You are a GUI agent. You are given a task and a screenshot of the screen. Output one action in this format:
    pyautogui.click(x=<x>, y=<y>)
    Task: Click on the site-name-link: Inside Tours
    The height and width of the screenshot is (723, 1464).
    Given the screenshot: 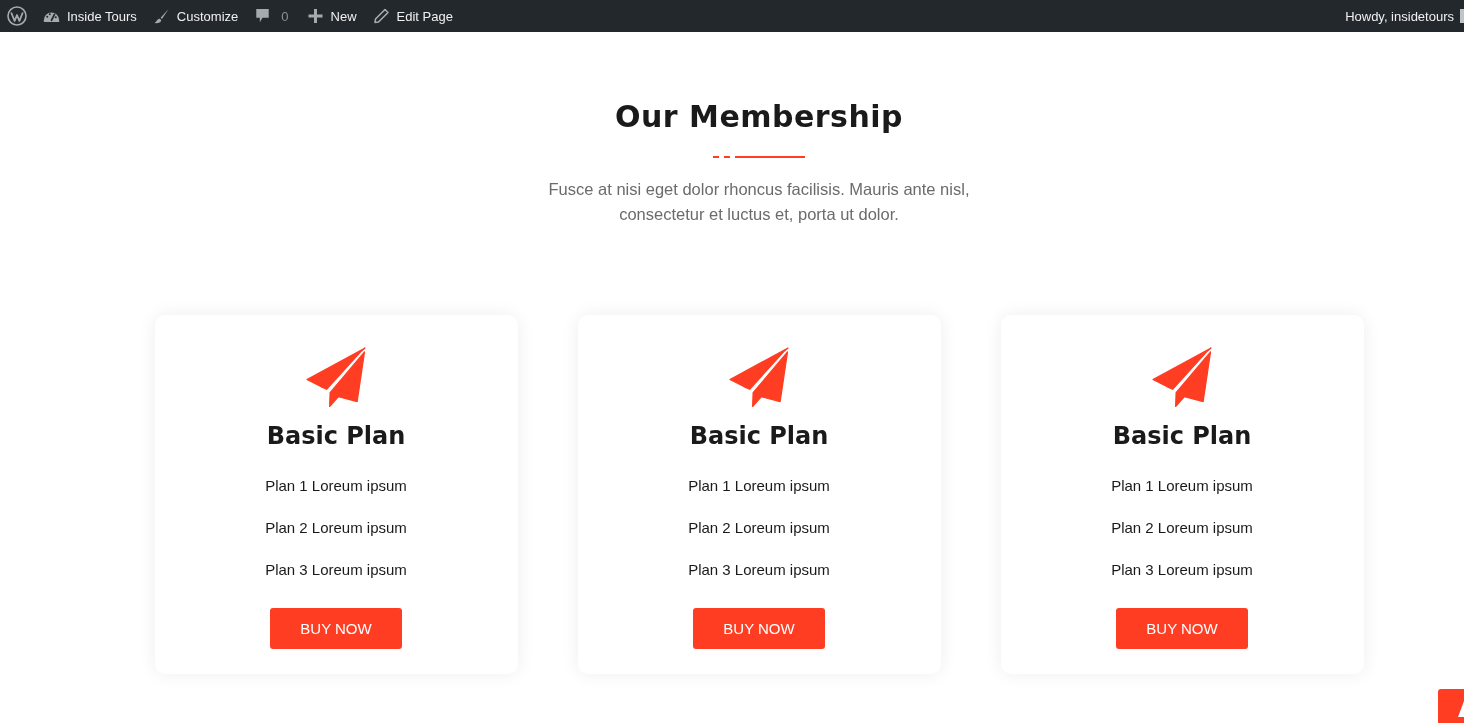 What is the action you would take?
    pyautogui.click(x=90, y=16)
    